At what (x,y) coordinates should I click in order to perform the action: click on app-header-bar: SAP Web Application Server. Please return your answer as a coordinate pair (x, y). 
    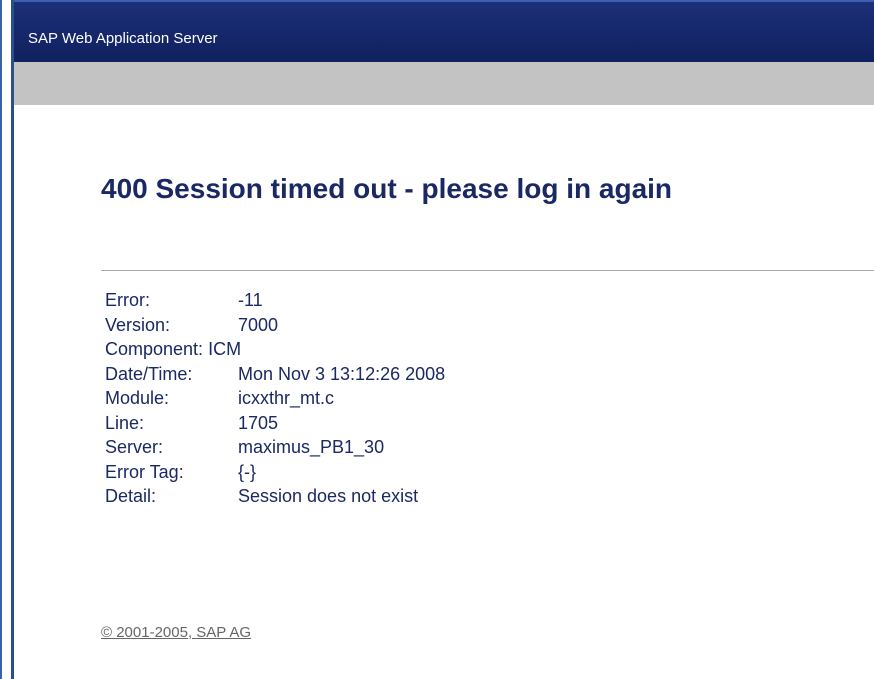
    Looking at the image, I should click on (444, 31).